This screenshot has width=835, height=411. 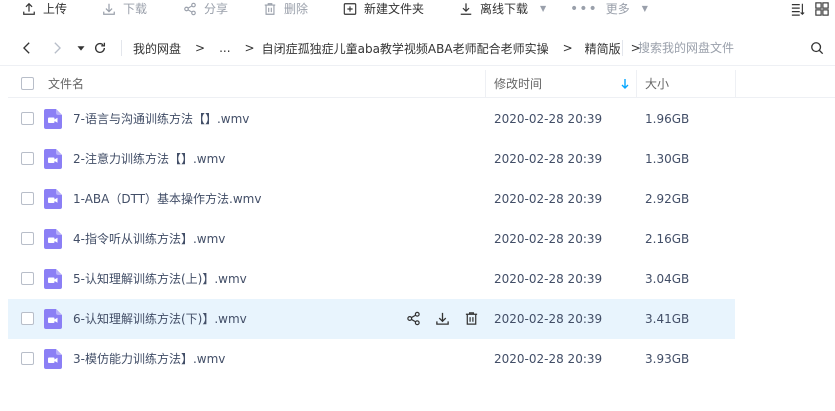 I want to click on file-name: 5-认知理解训练方法(上)】.wmv, so click(x=160, y=279).